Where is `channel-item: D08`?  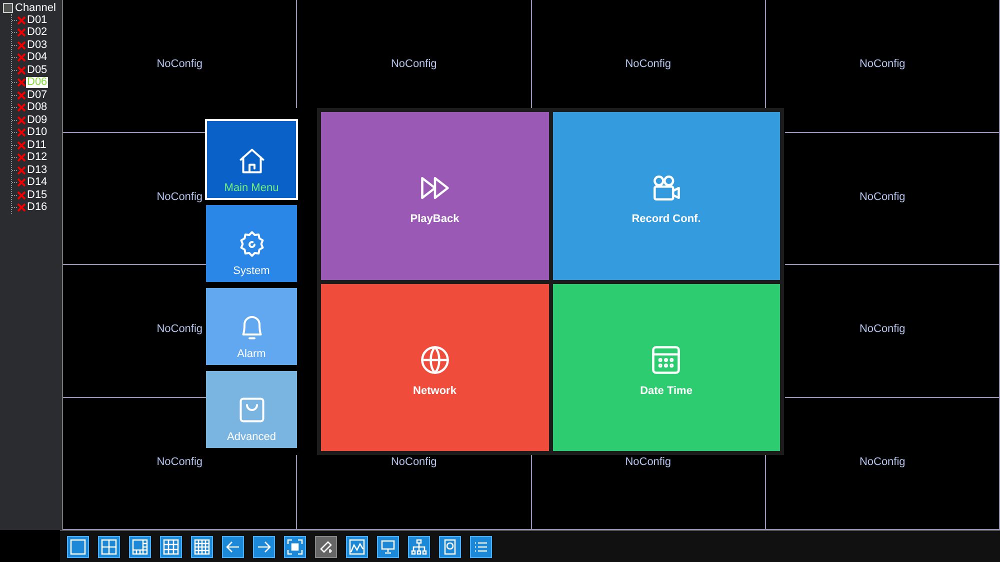 channel-item: D08 is located at coordinates (37, 108).